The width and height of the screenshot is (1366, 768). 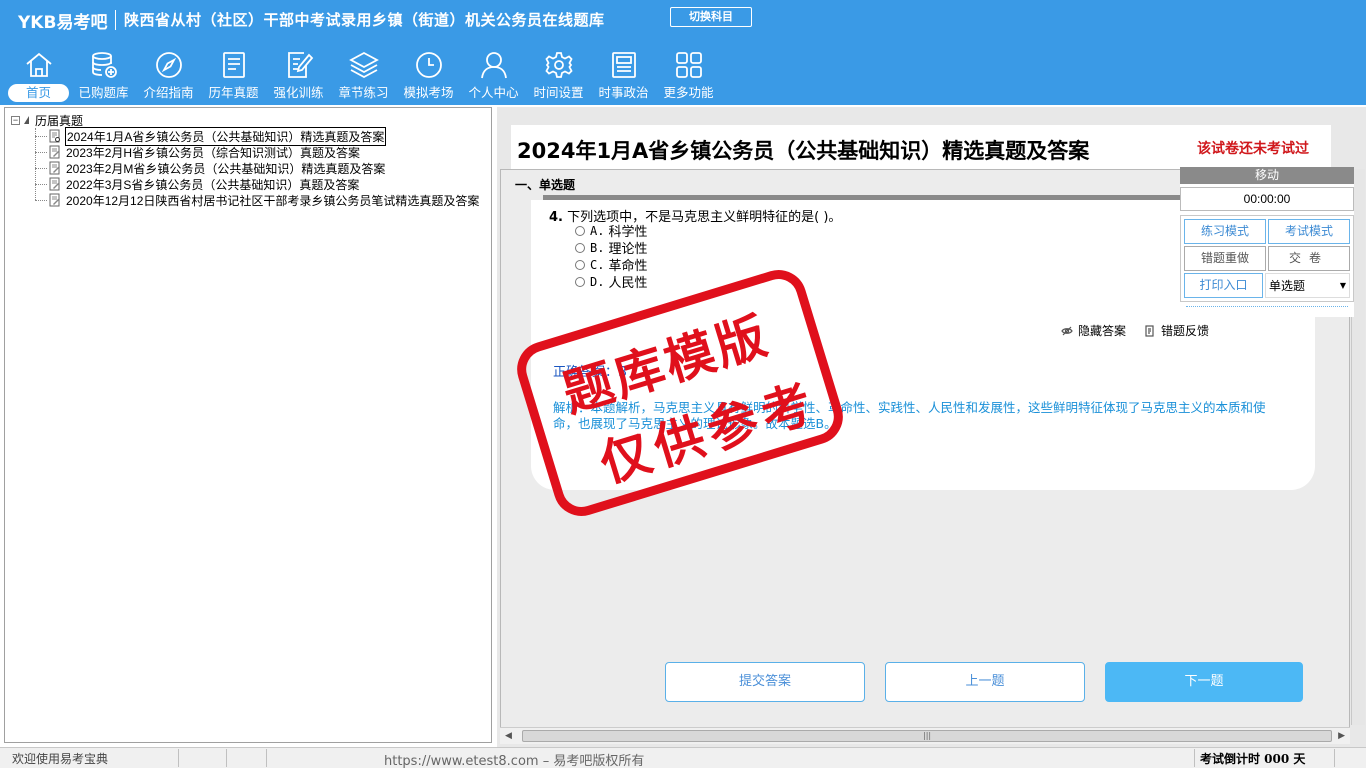 I want to click on options-list: A. 科学性 B. 理论性 C. 革命性 D. 人民性, so click(x=611, y=256).